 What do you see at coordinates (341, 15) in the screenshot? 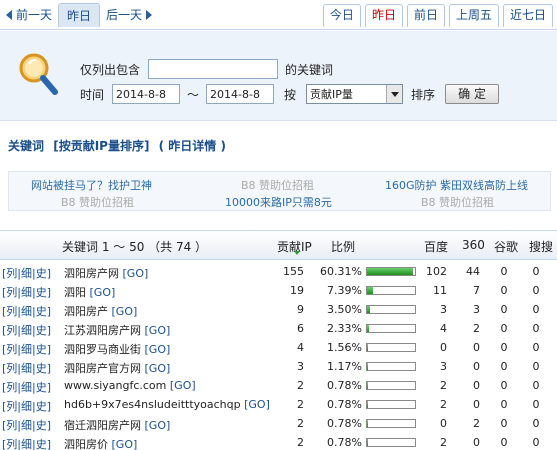
I see `tab-today: 今日` at bounding box center [341, 15].